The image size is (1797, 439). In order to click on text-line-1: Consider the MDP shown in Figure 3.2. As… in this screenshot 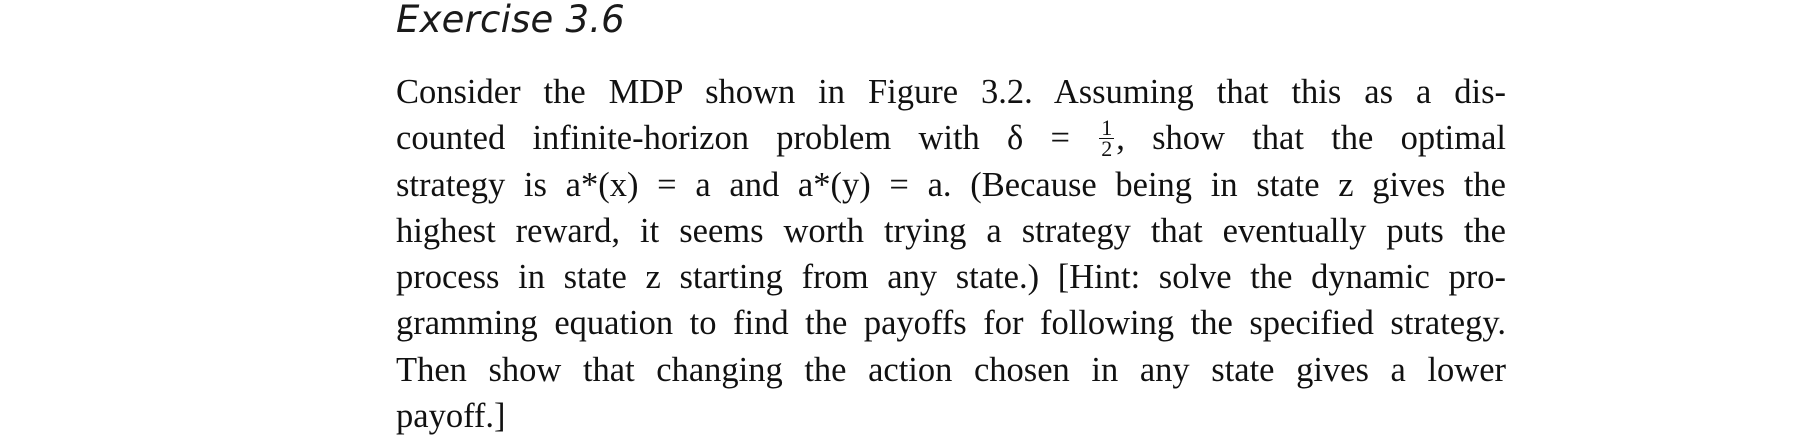, I will do `click(951, 92)`.